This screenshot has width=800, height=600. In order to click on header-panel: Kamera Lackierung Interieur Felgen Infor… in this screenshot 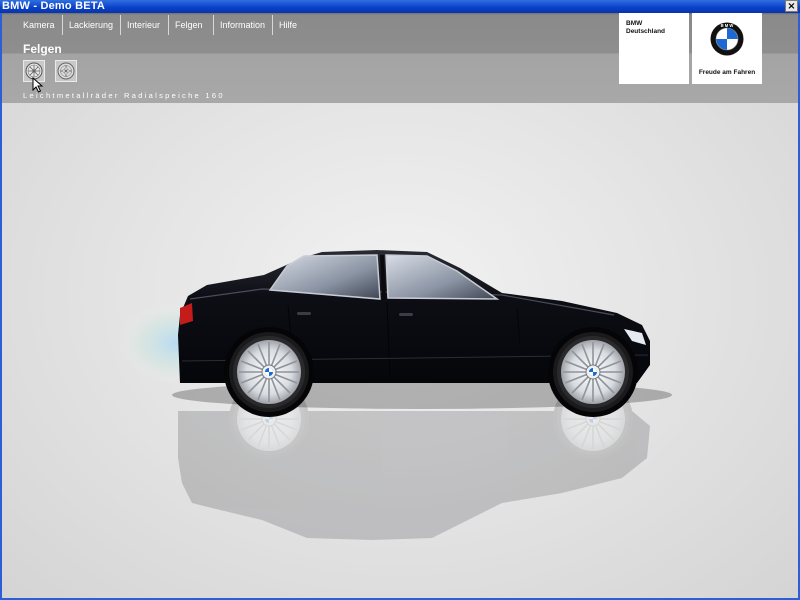, I will do `click(400, 58)`.